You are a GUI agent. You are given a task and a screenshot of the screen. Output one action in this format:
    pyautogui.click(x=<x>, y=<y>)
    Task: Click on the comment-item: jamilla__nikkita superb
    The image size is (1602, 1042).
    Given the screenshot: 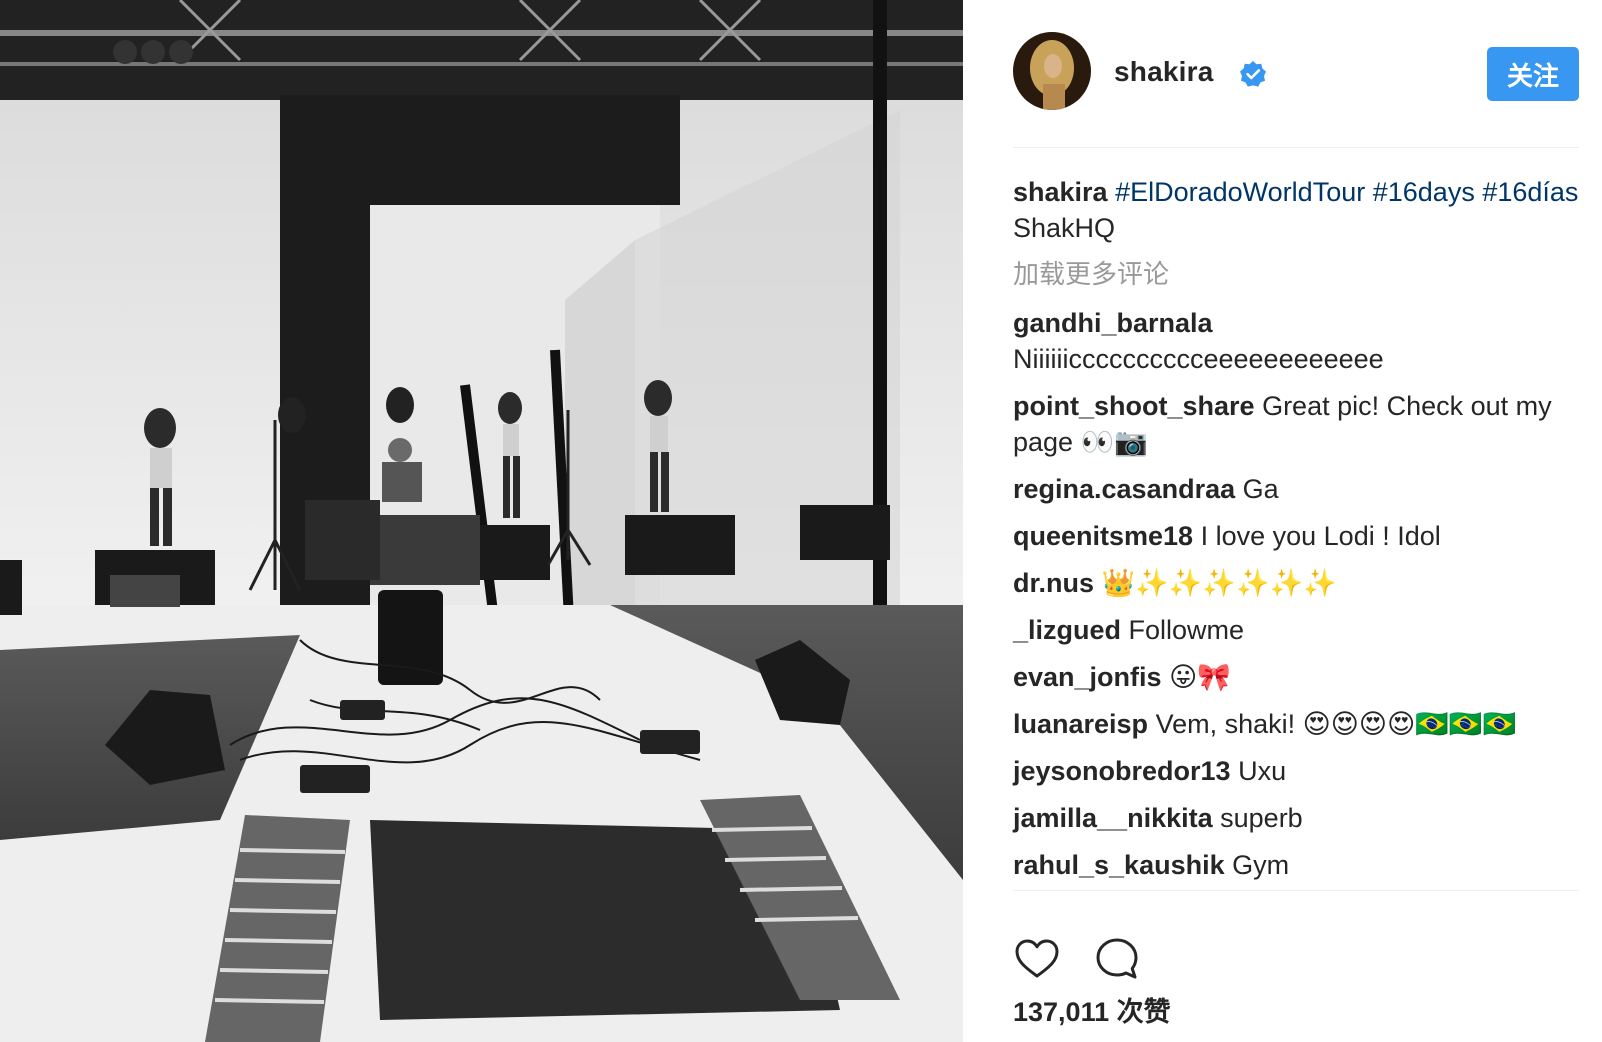 What is the action you would take?
    pyautogui.click(x=1296, y=818)
    